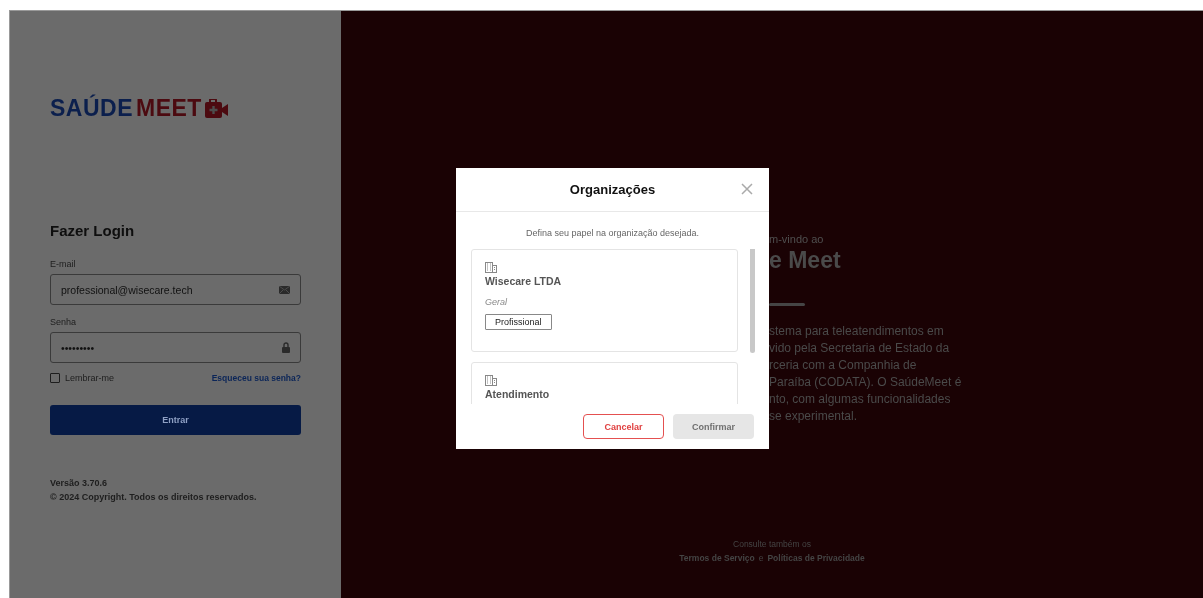 The width and height of the screenshot is (1203, 598). I want to click on welcome-title: e Meet, so click(805, 260).